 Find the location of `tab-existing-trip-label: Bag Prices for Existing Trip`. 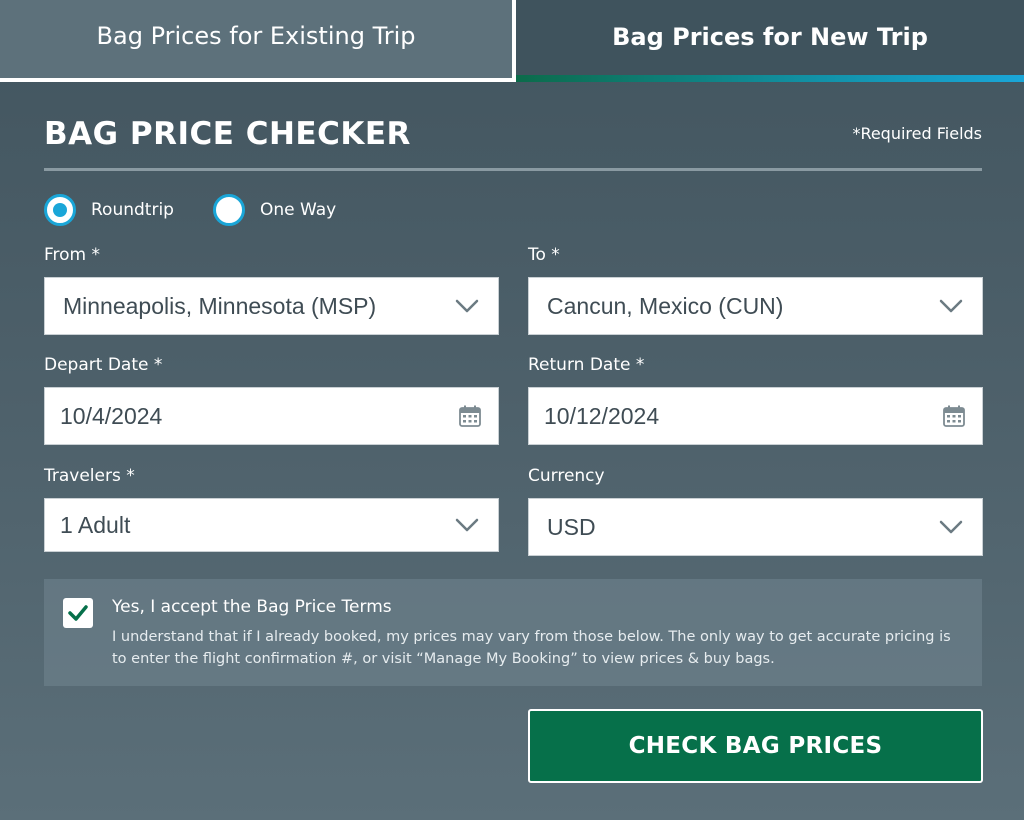

tab-existing-trip-label: Bag Prices for Existing Trip is located at coordinates (256, 36).